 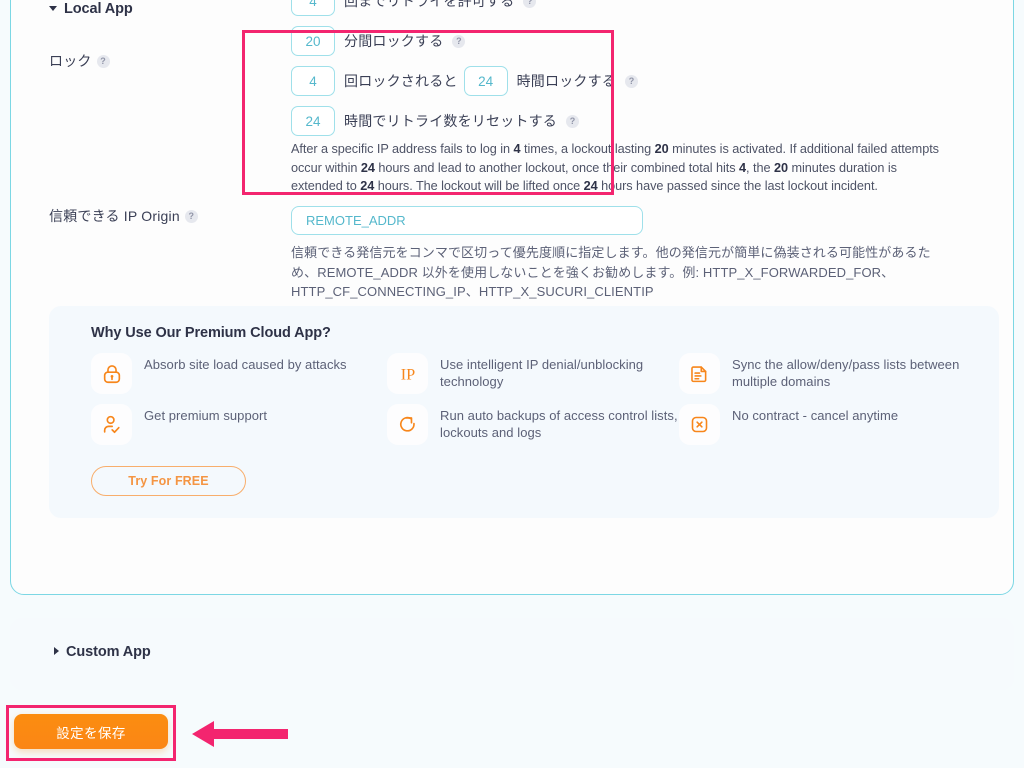 I want to click on ip-origin-input, so click(x=467, y=220).